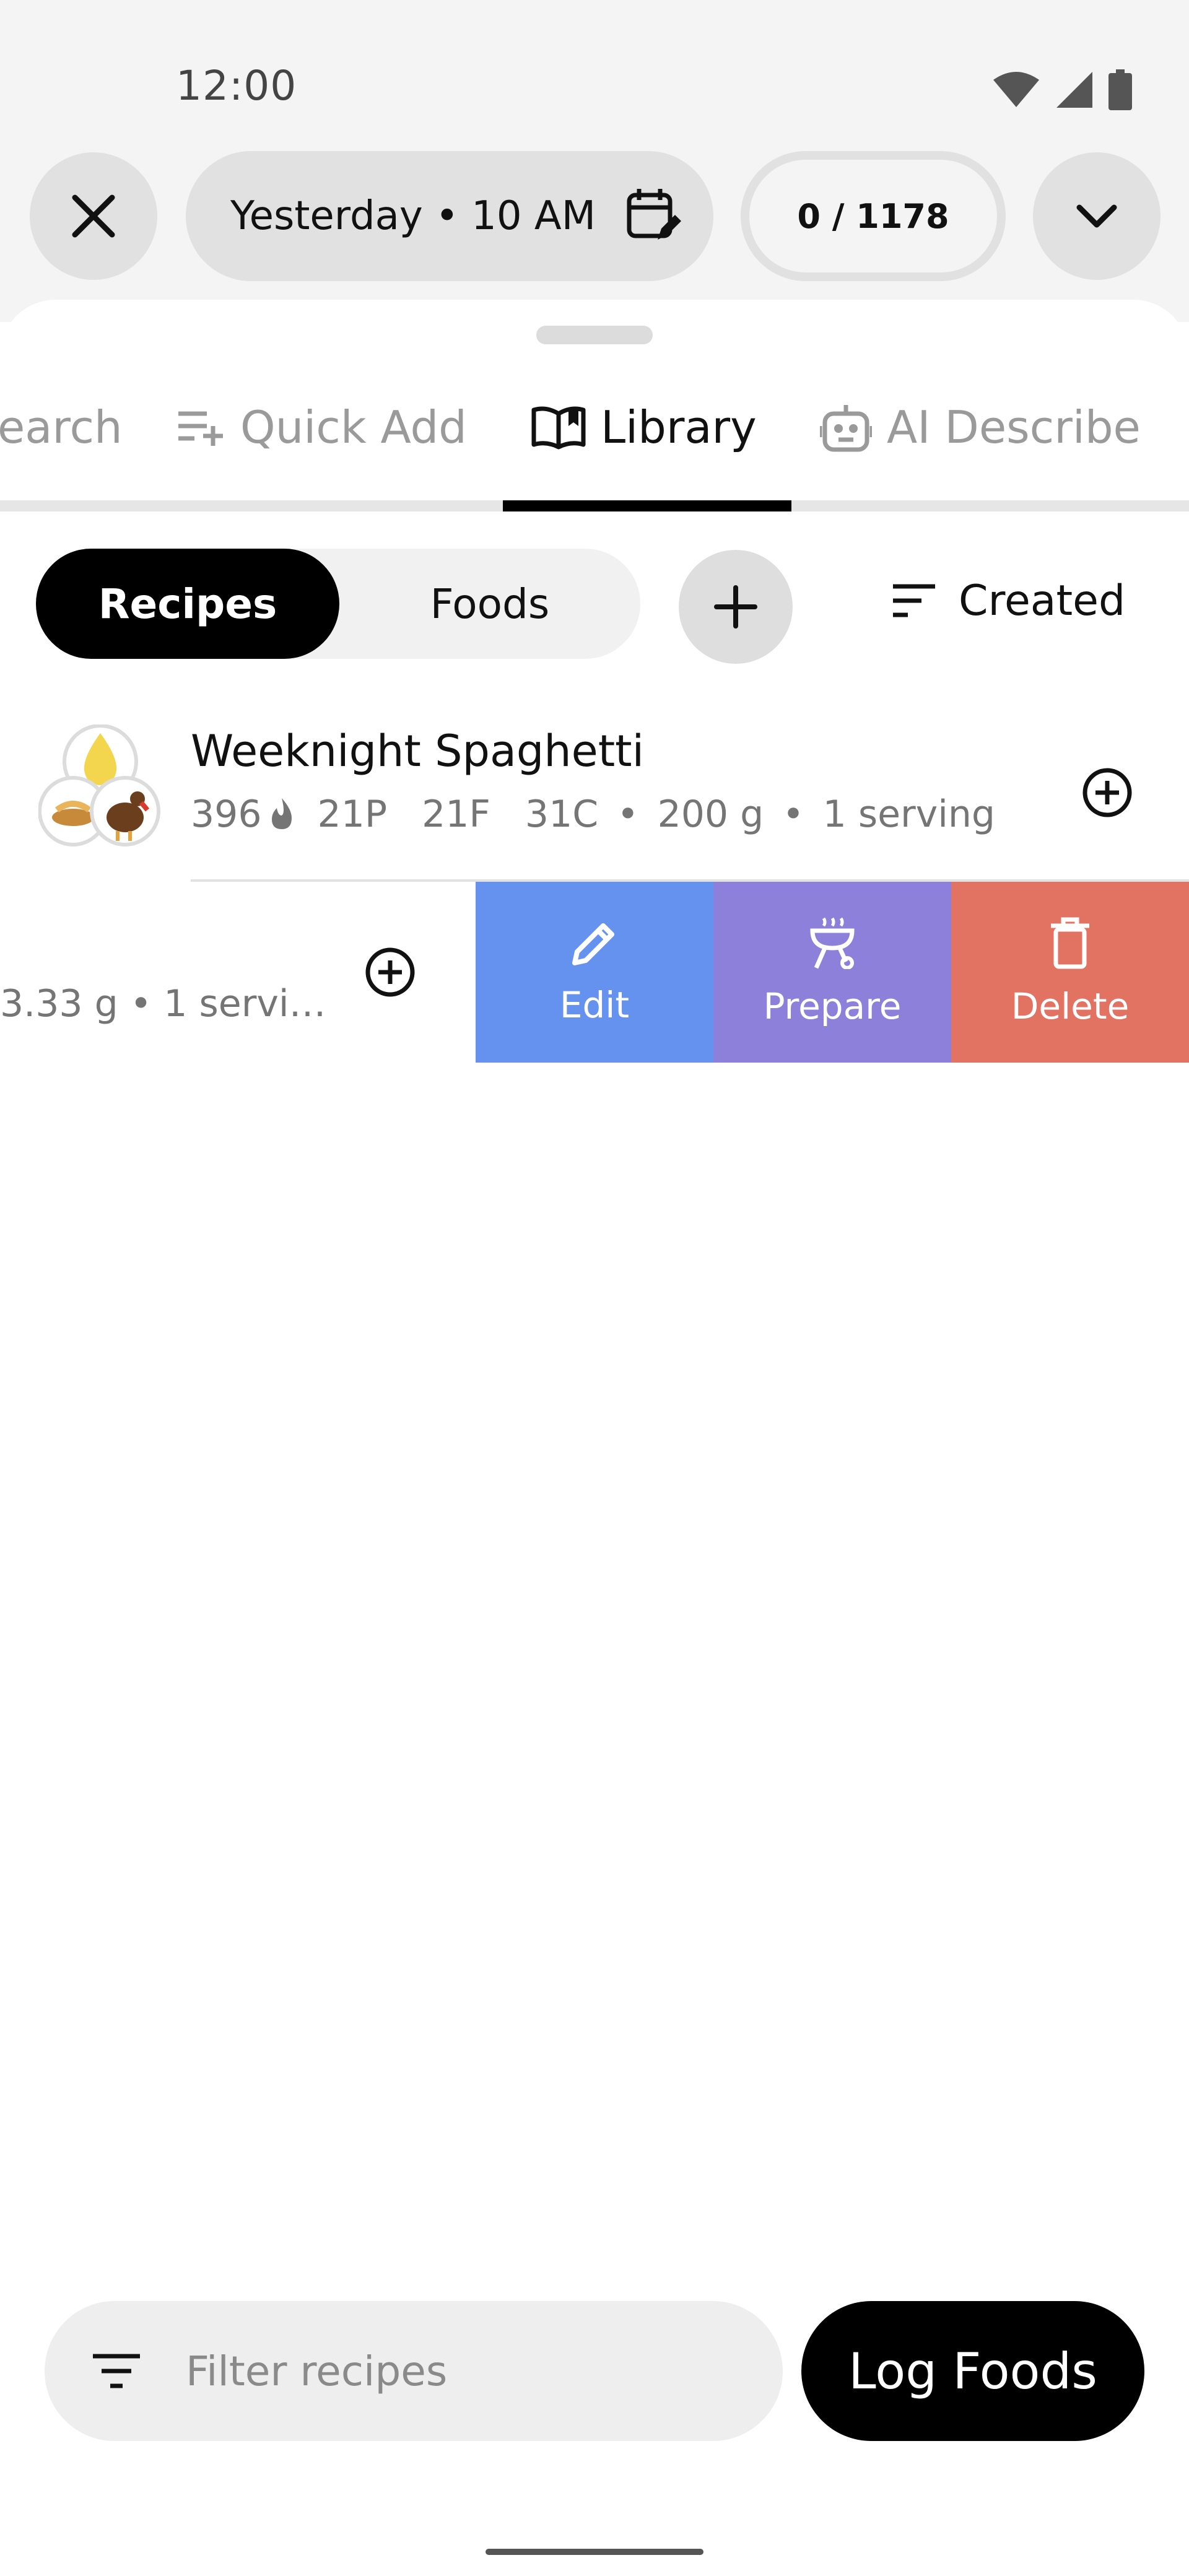 This screenshot has height=2576, width=1189. What do you see at coordinates (1070, 1006) in the screenshot?
I see `delete-action-label: Delete` at bounding box center [1070, 1006].